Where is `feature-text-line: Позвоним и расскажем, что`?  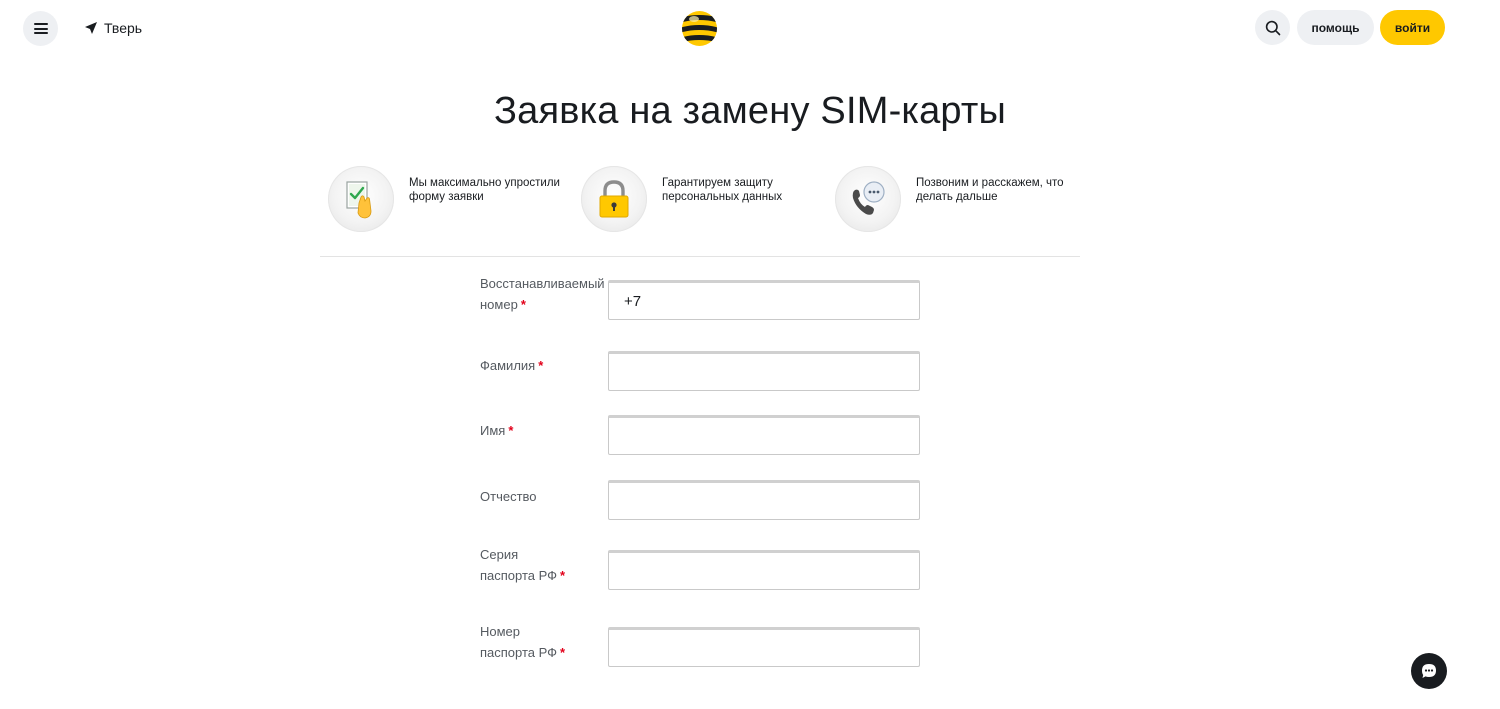
feature-text-line: Позвоним и расскажем, что is located at coordinates (990, 183).